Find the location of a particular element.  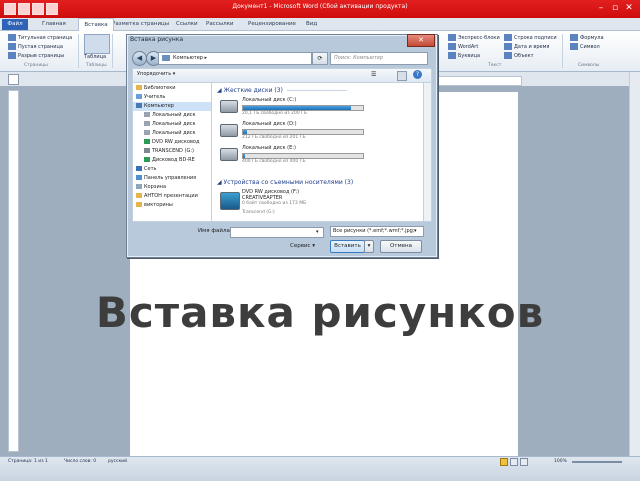

quick-parts-button: Экспресс-блоки is located at coordinates (474, 37).